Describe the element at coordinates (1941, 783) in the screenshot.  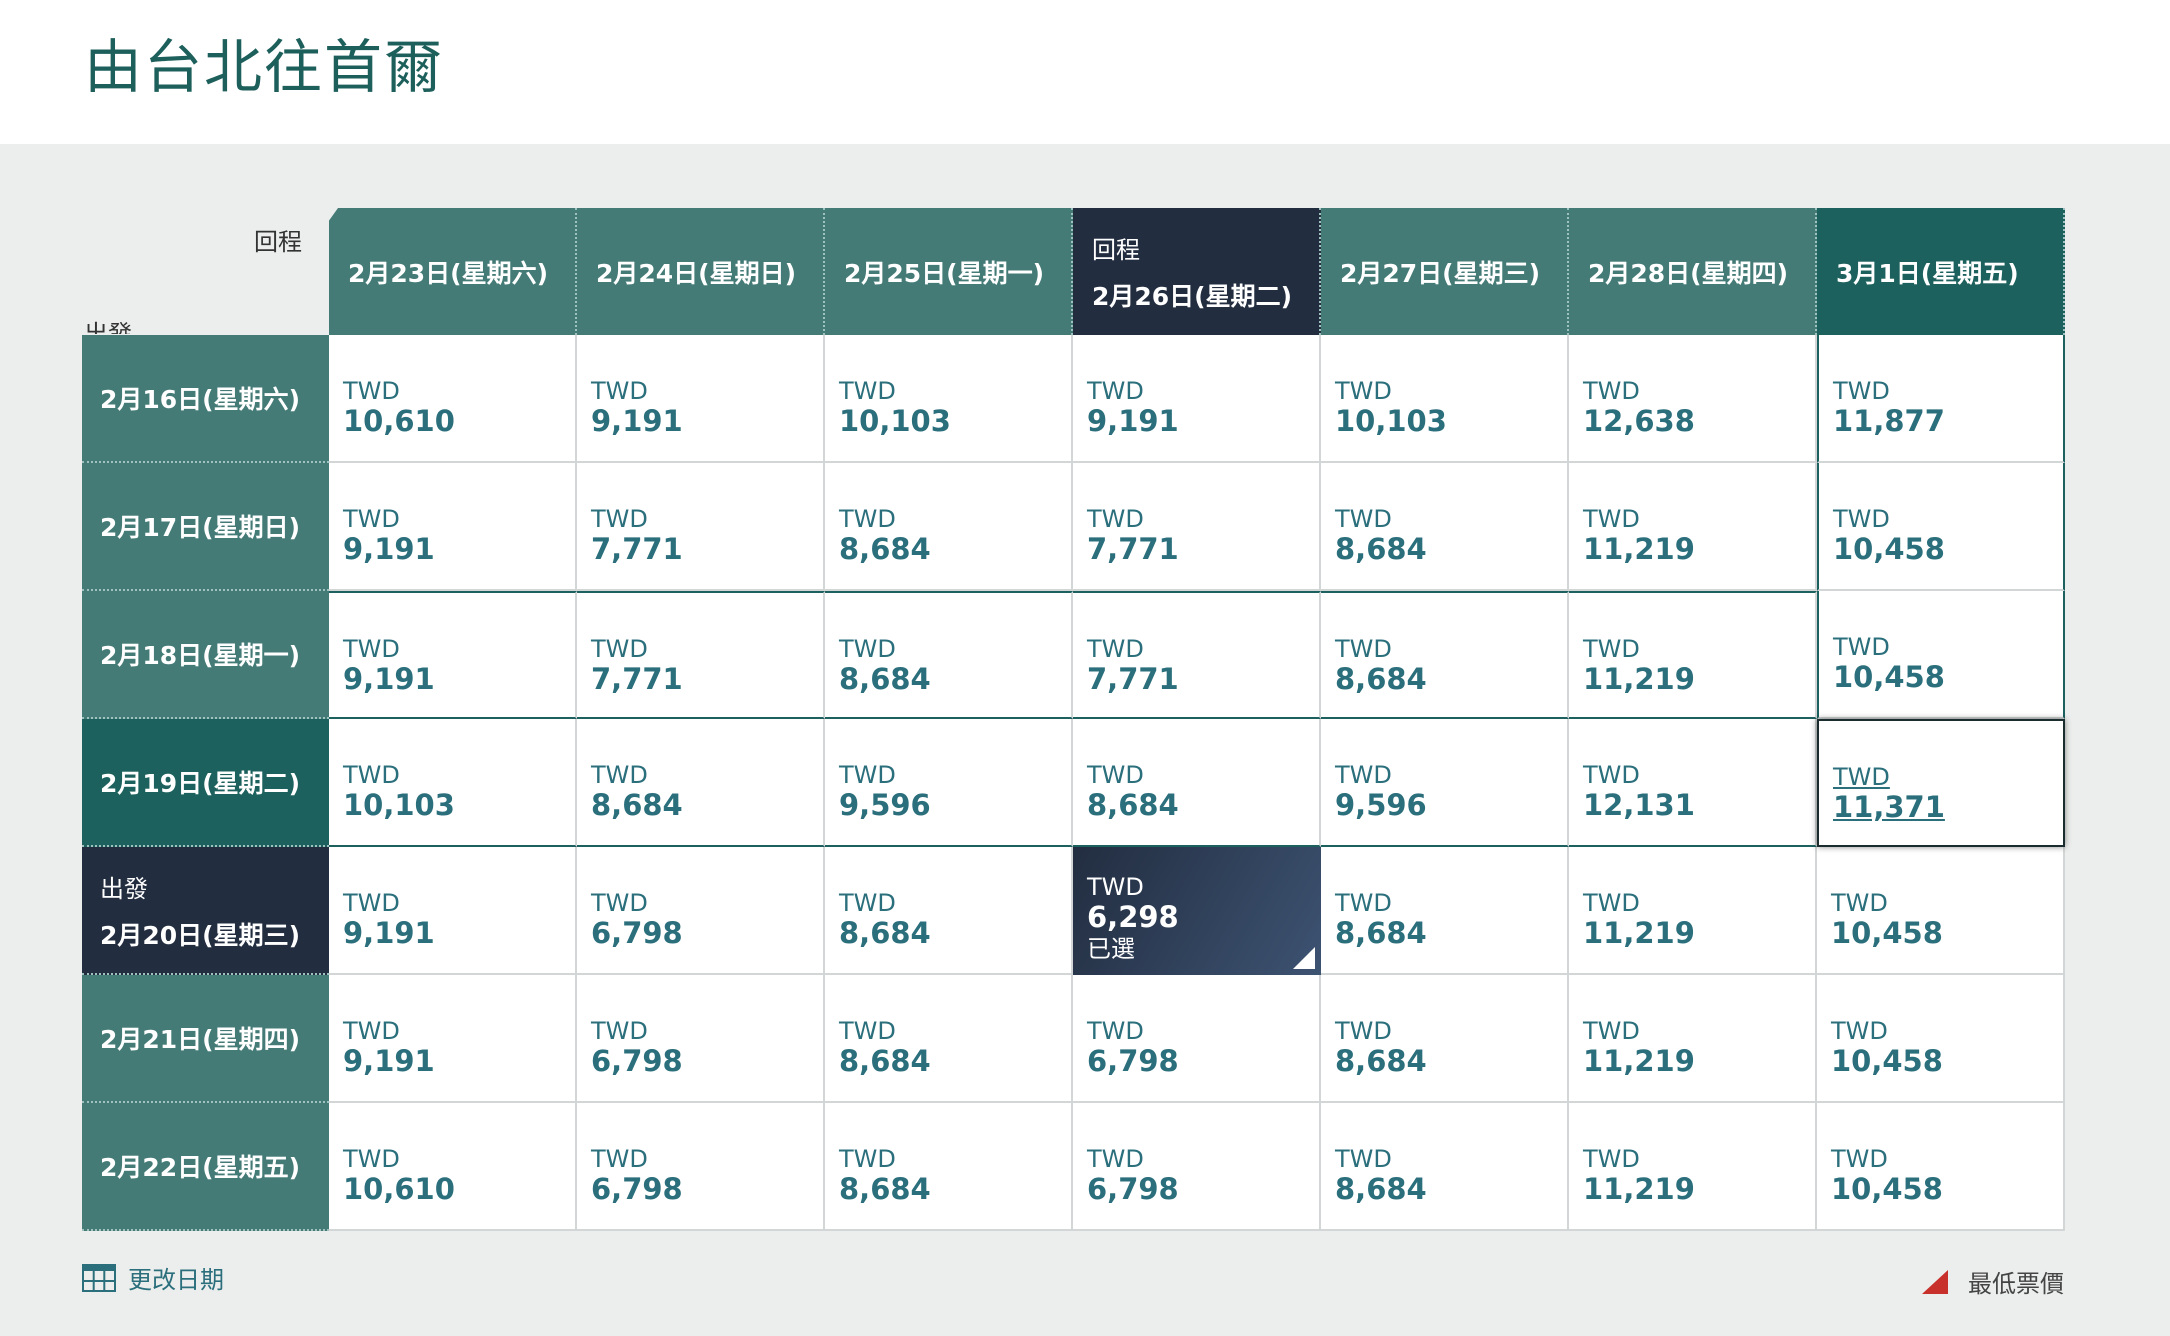
I see `fare-cell: TWD 11,371` at that location.